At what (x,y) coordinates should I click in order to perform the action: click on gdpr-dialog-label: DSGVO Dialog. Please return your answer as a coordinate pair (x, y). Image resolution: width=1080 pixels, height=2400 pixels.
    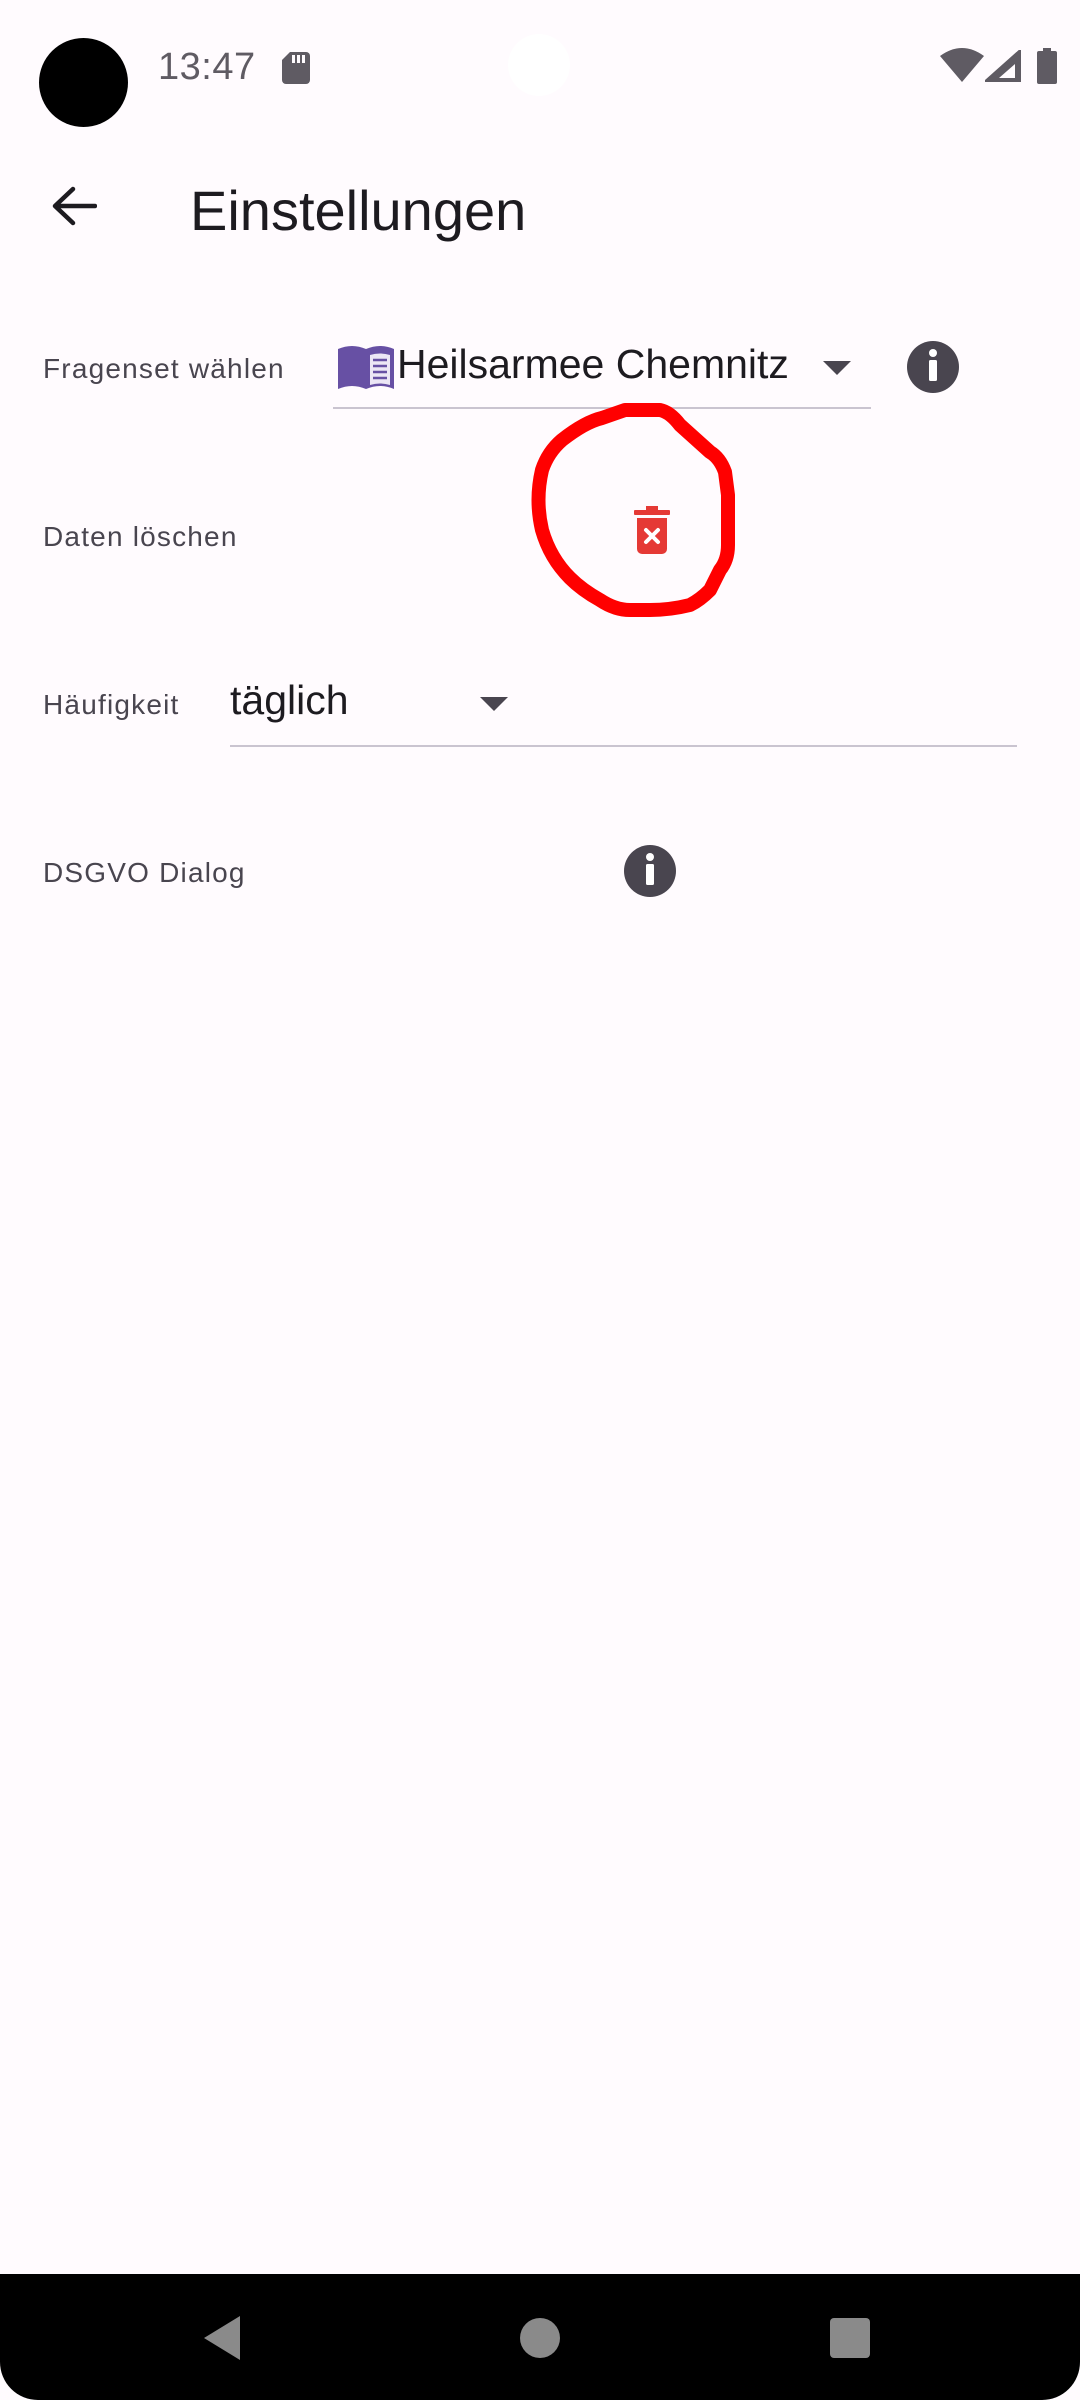
    Looking at the image, I should click on (144, 872).